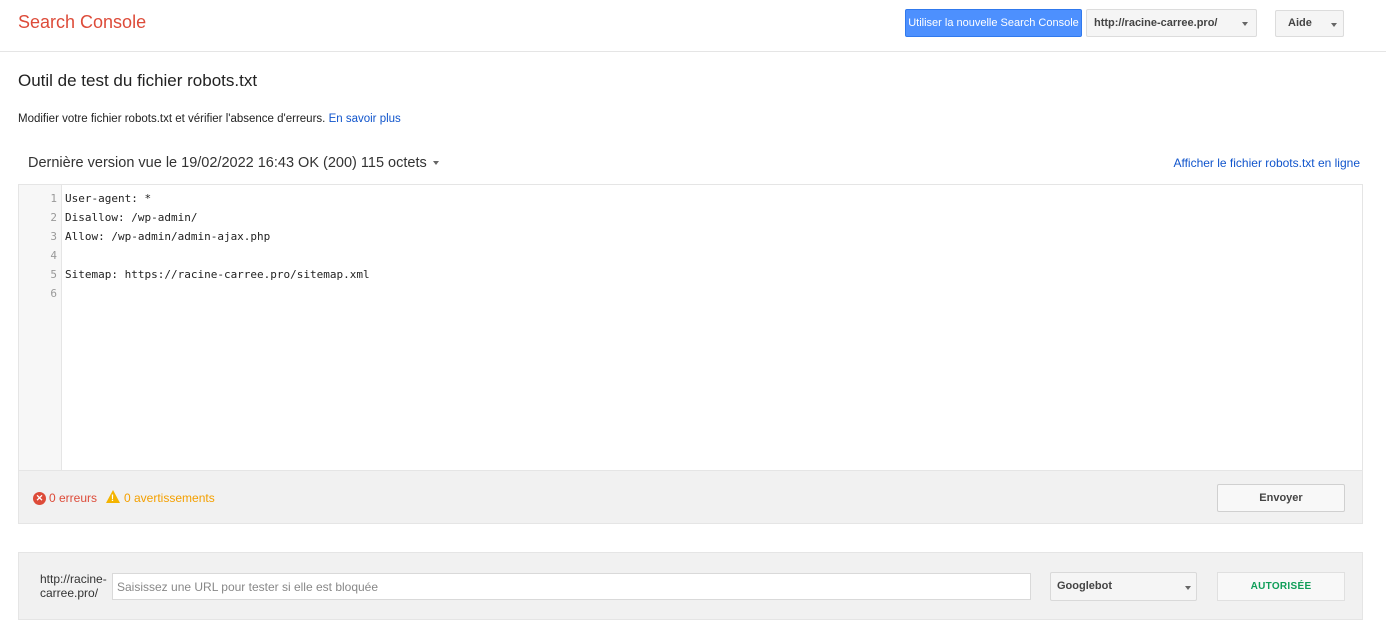  What do you see at coordinates (690, 497) in the screenshot?
I see `validation-status-bar: ✕ 0 erreurs ! 0 avertissements Envoyer` at bounding box center [690, 497].